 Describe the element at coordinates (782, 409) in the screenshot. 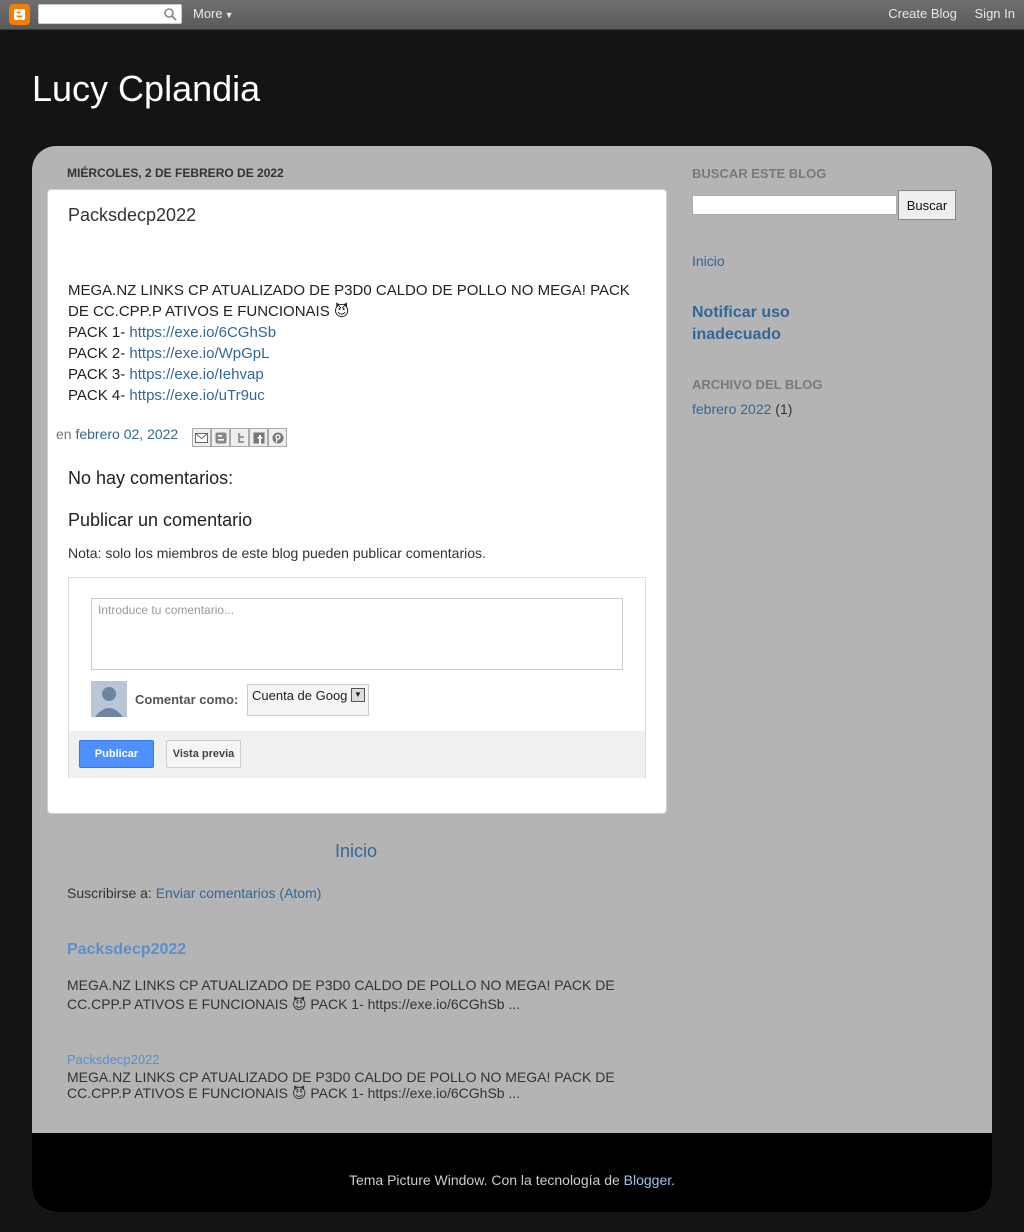

I see `archive-count: (1)` at that location.